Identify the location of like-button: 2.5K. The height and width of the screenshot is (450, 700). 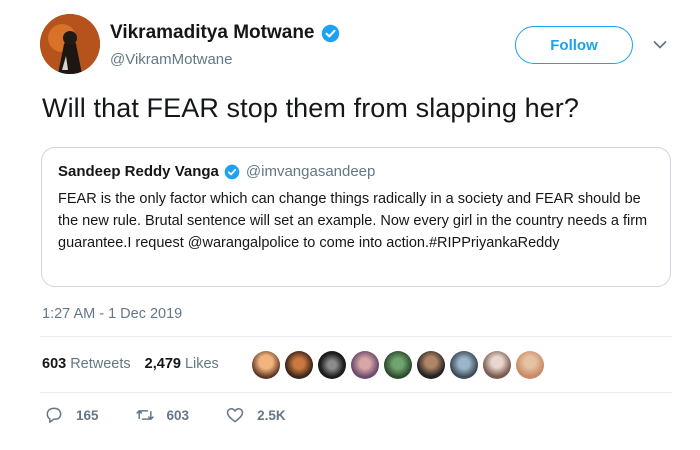
(255, 415).